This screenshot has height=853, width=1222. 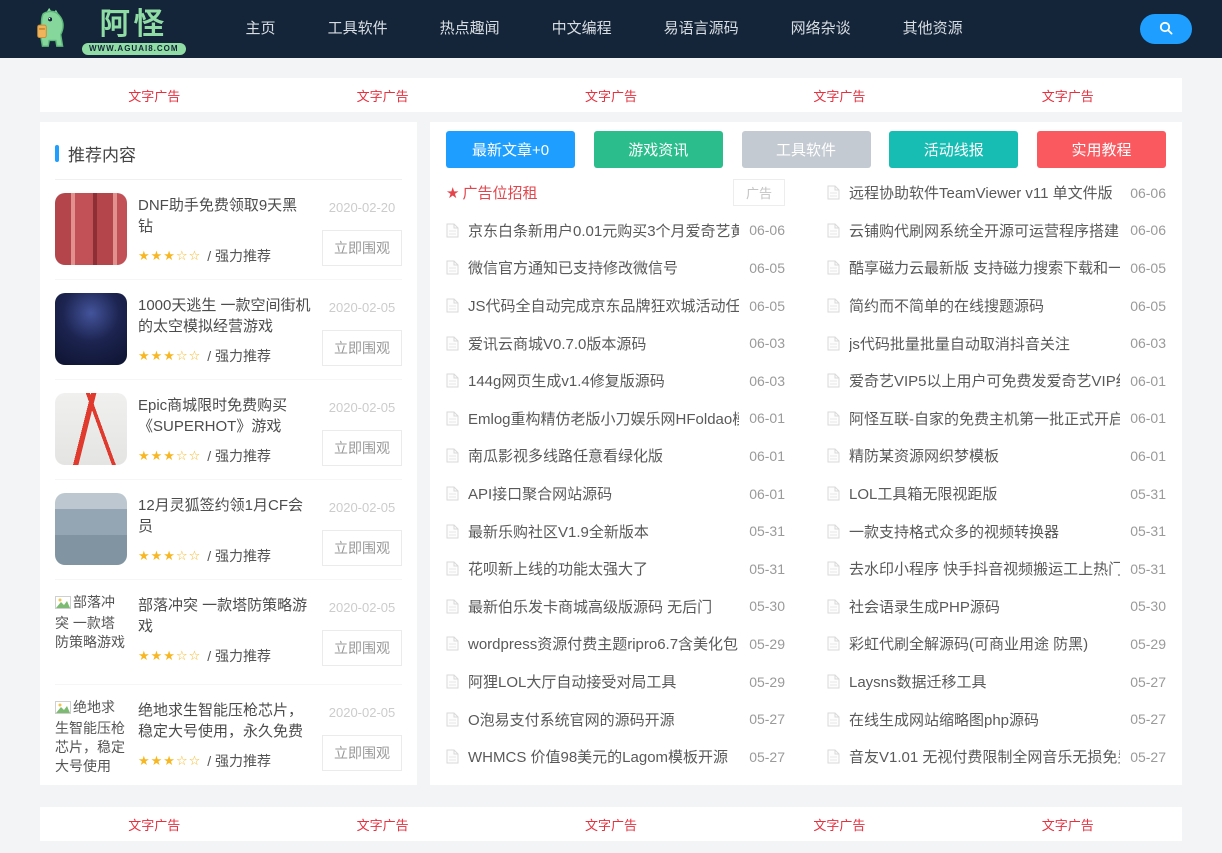 What do you see at coordinates (996, 456) in the screenshot?
I see `article-row: 精防某资源网织梦模板 06-01` at bounding box center [996, 456].